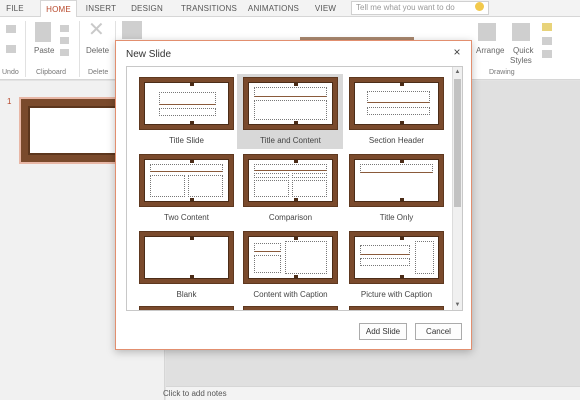  I want to click on tab-design: DESIGN, so click(147, 8).